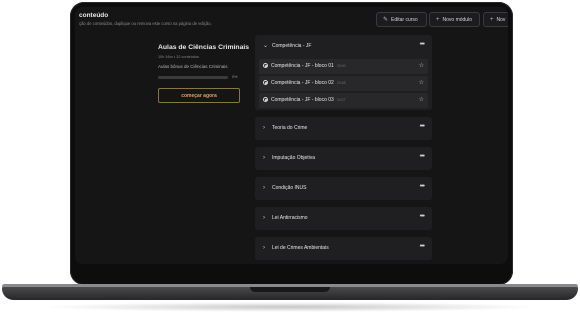  Describe the element at coordinates (292, 46) in the screenshot. I see `module-title: Competência - JF` at that location.